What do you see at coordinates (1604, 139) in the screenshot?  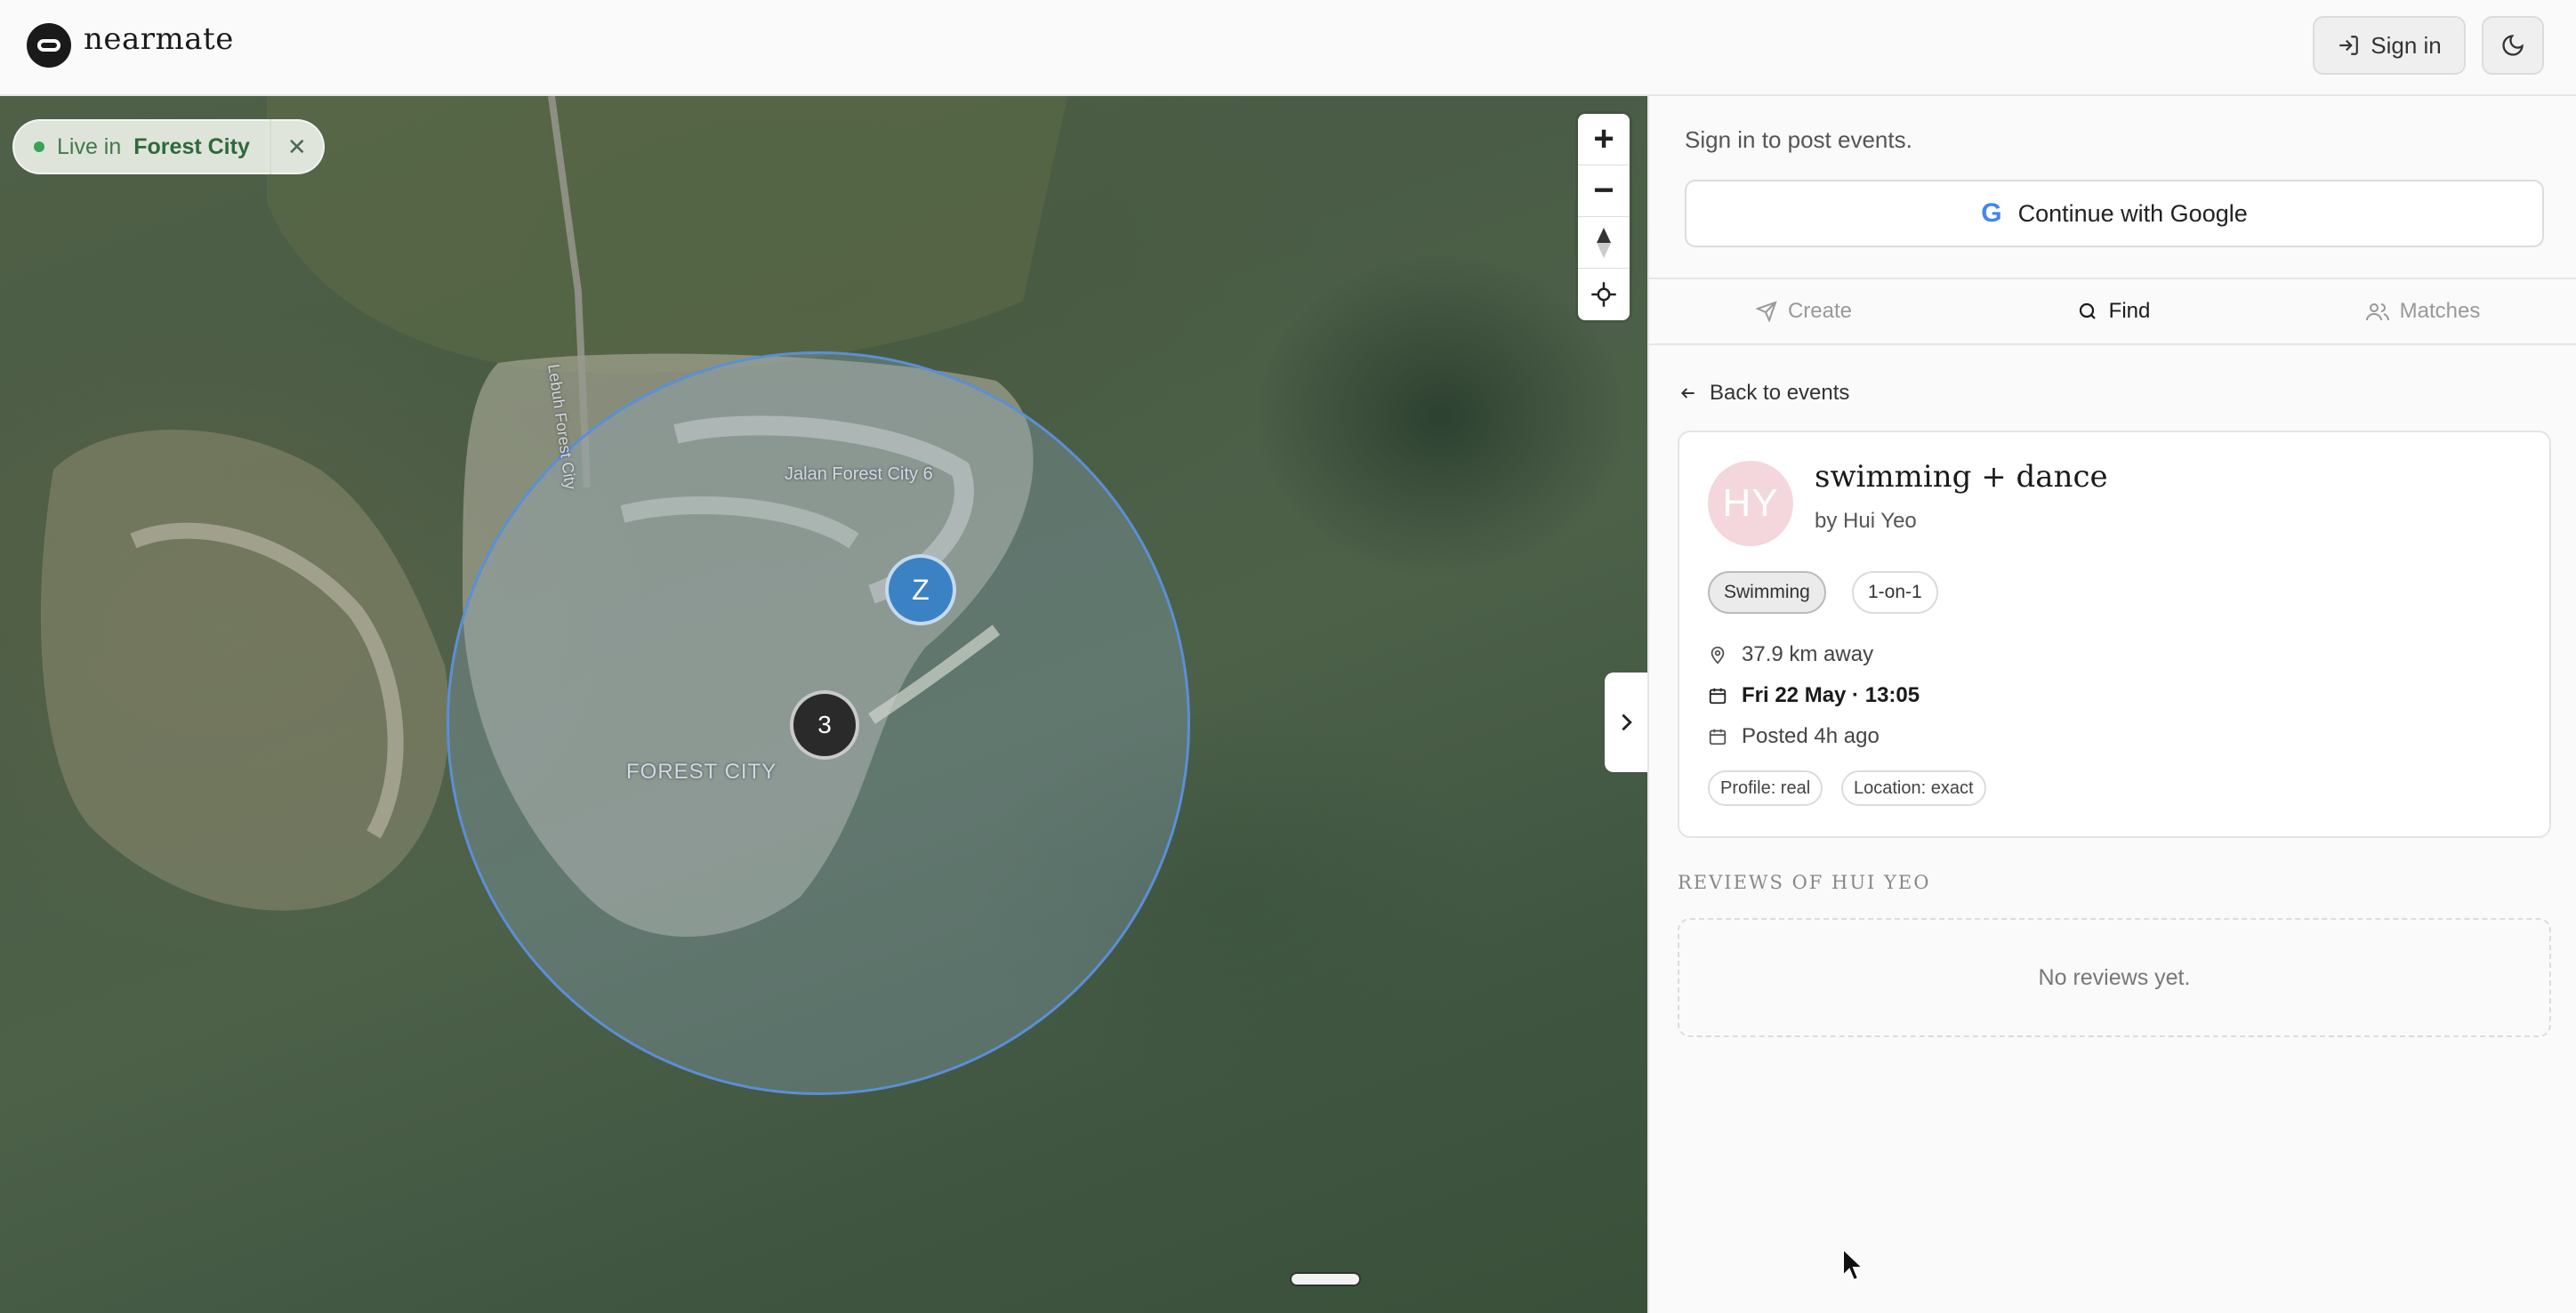 I see `zoom-in-button: +` at bounding box center [1604, 139].